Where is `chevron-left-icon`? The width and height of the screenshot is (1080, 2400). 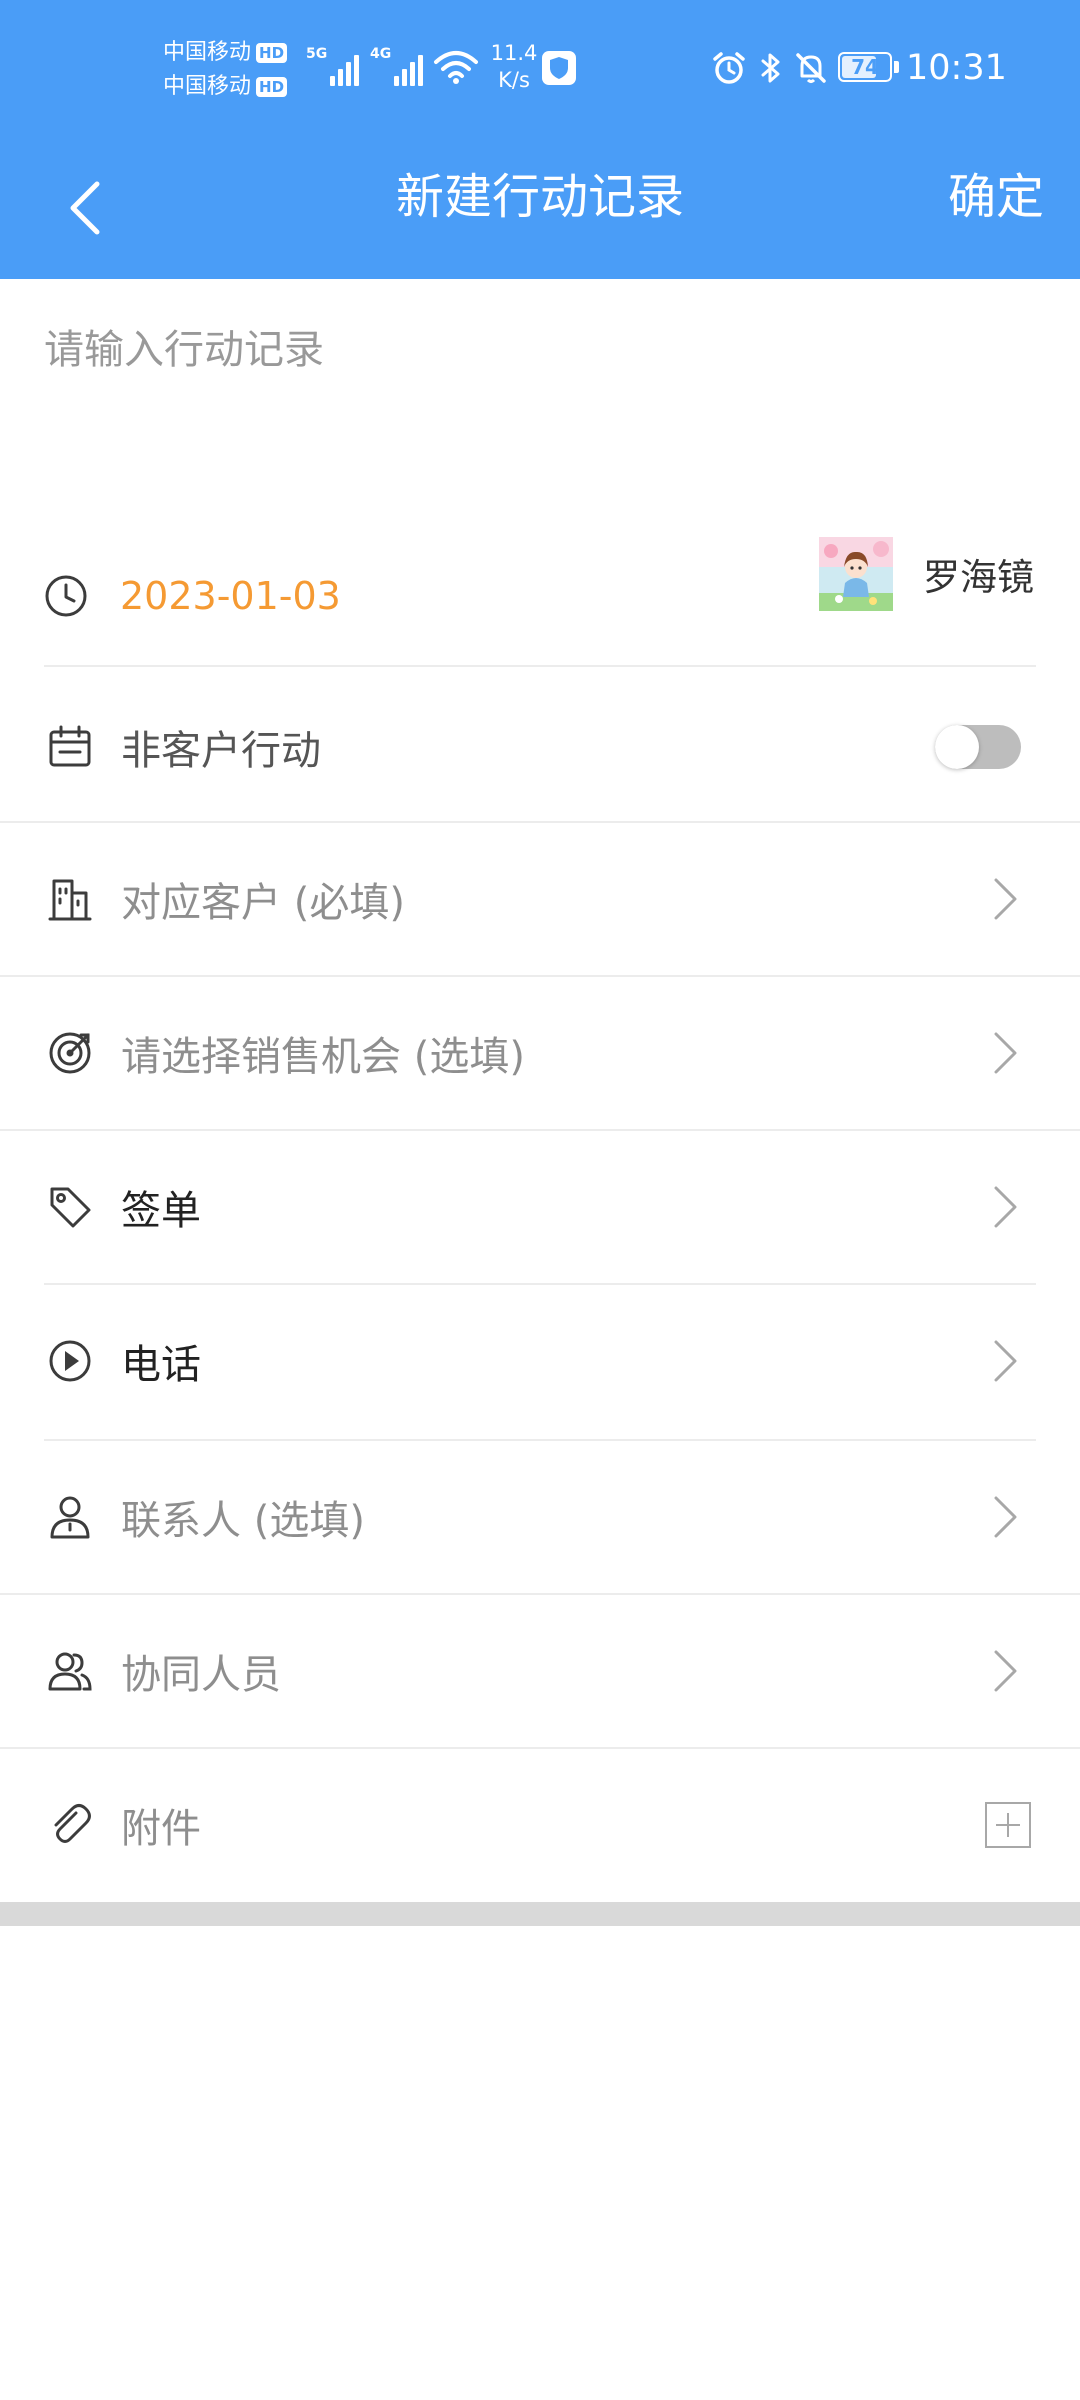
chevron-left-icon is located at coordinates (85, 208).